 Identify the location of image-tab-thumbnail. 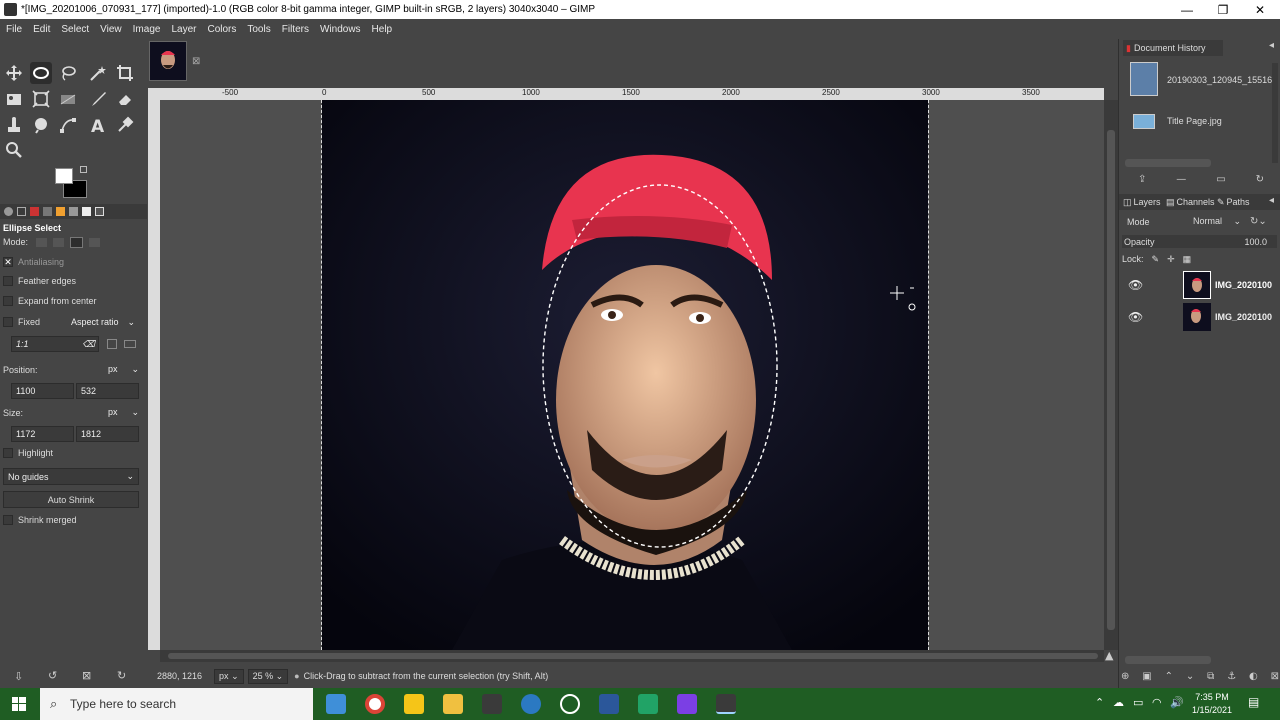
(168, 61).